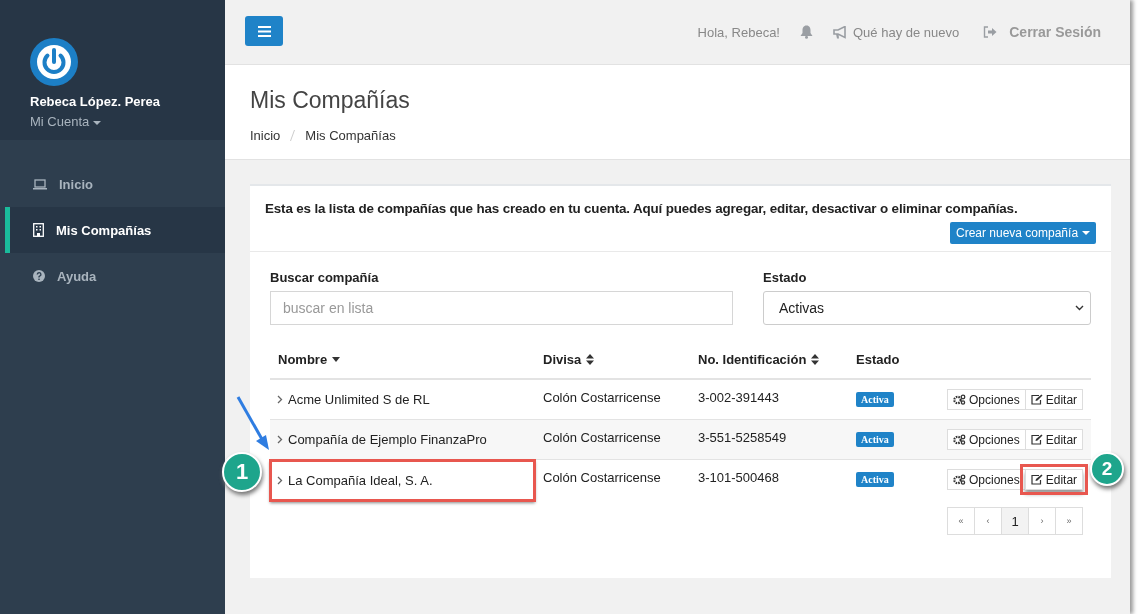  Describe the element at coordinates (39, 276) in the screenshot. I see `help-icon` at that location.